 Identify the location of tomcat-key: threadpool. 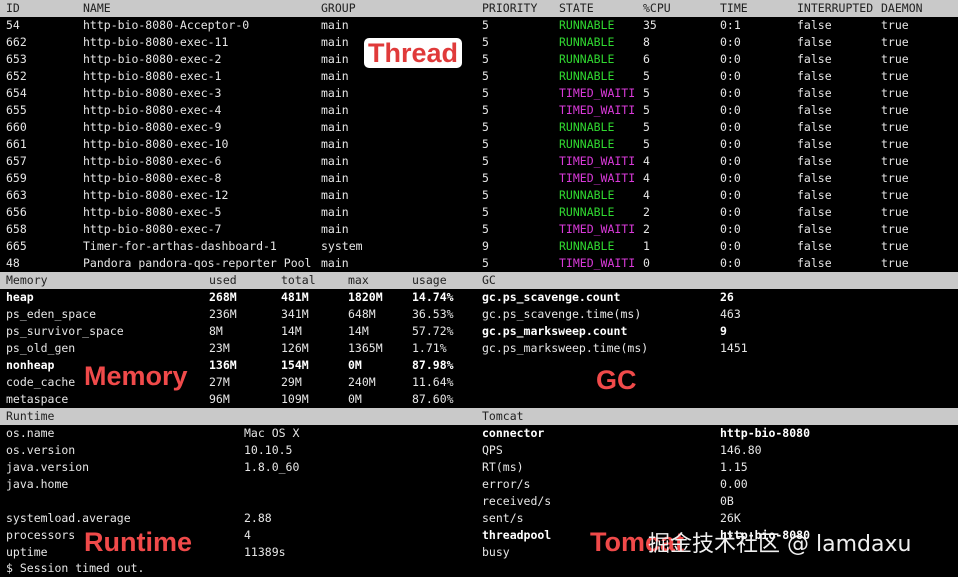
(517, 535).